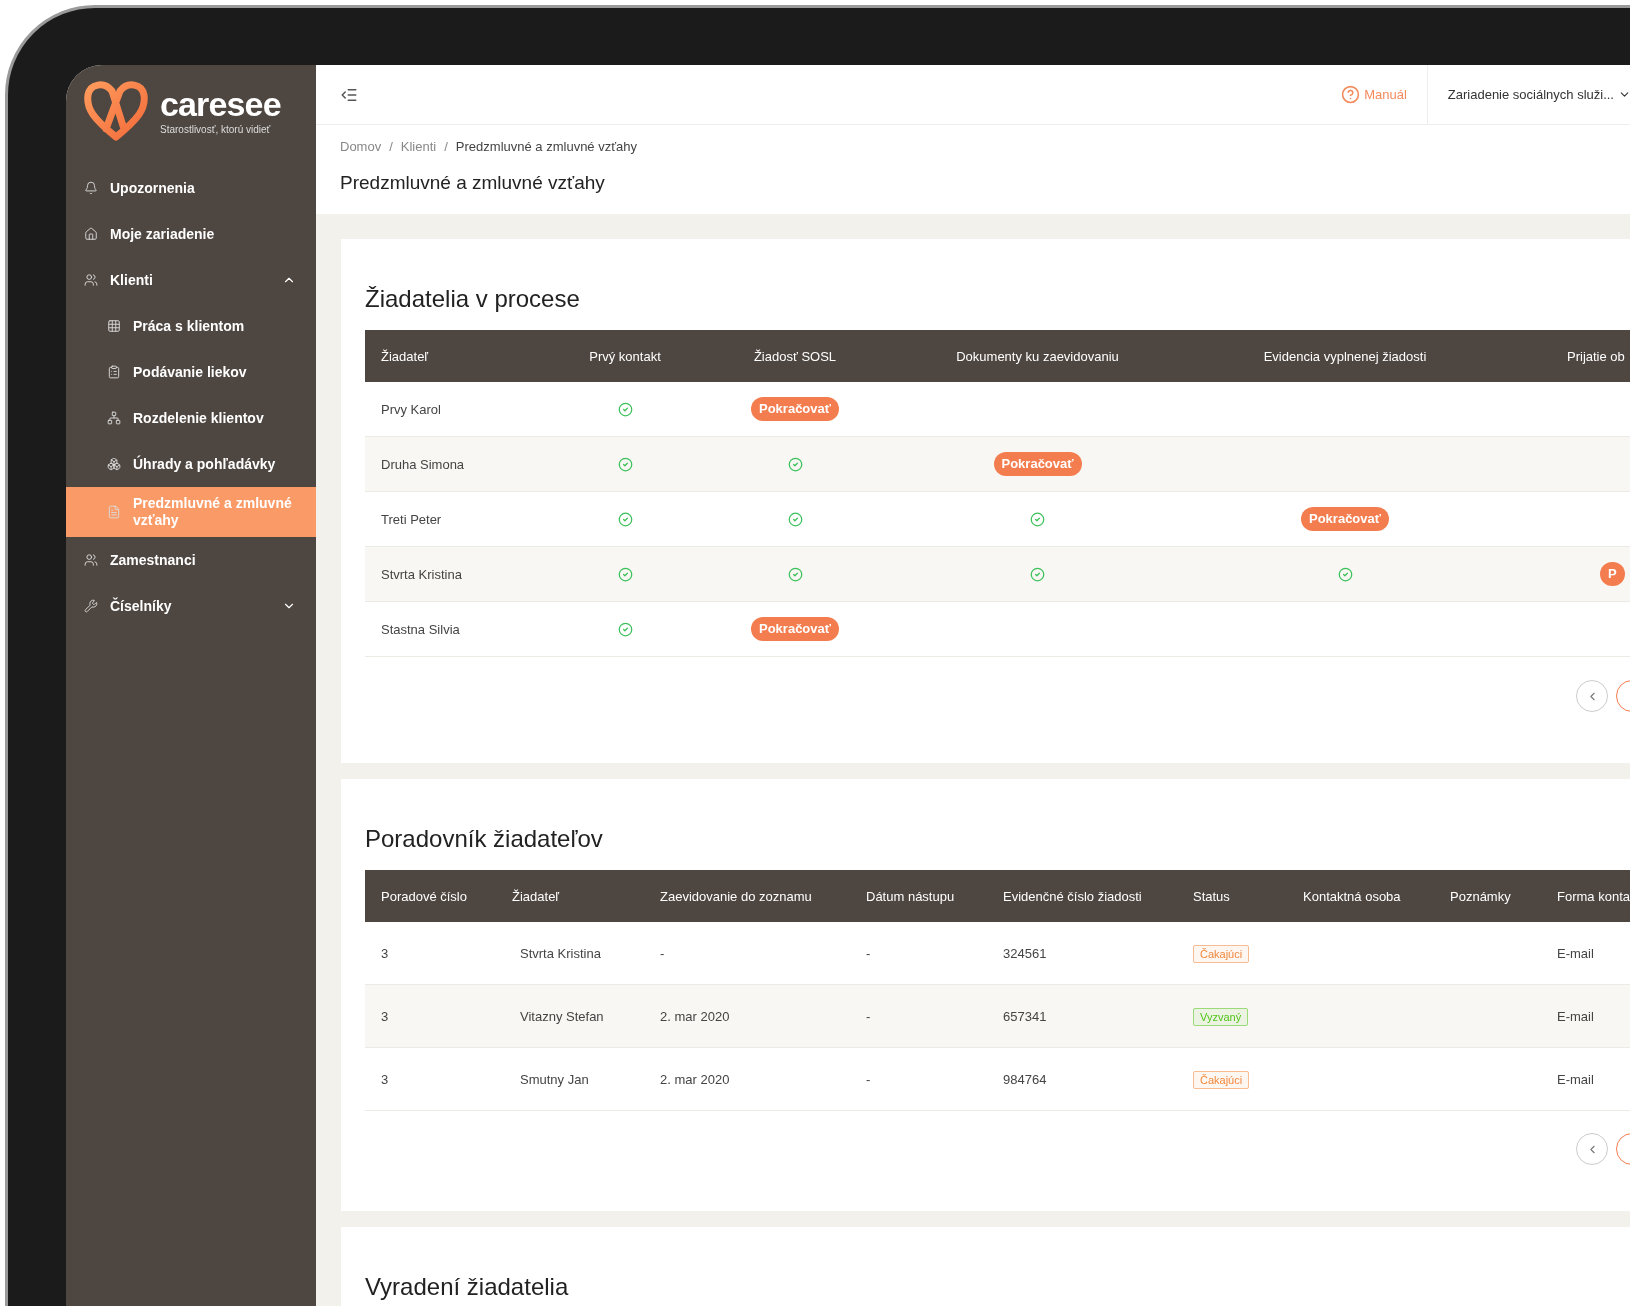 Image resolution: width=1630 pixels, height=1306 pixels. What do you see at coordinates (191, 606) in the screenshot?
I see `sidebar-item: Číselníky` at bounding box center [191, 606].